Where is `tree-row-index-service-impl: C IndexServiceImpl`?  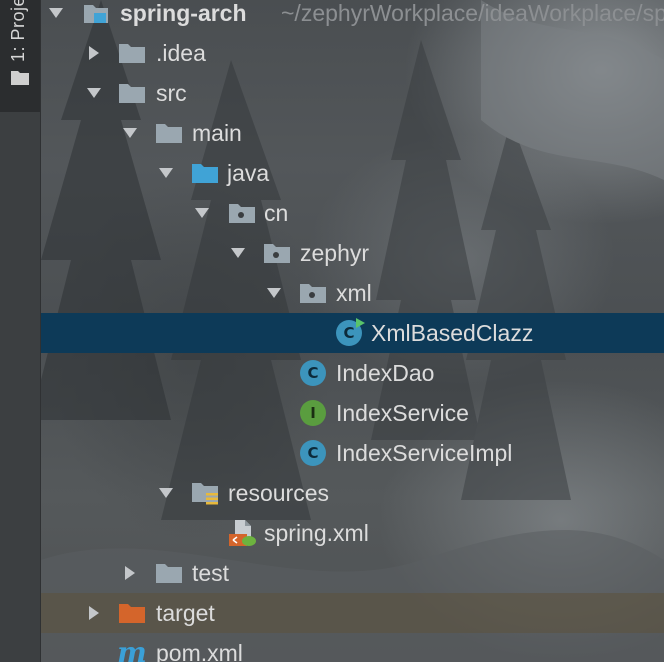
tree-row-index-service-impl: C IndexServiceImpl is located at coordinates (352, 453).